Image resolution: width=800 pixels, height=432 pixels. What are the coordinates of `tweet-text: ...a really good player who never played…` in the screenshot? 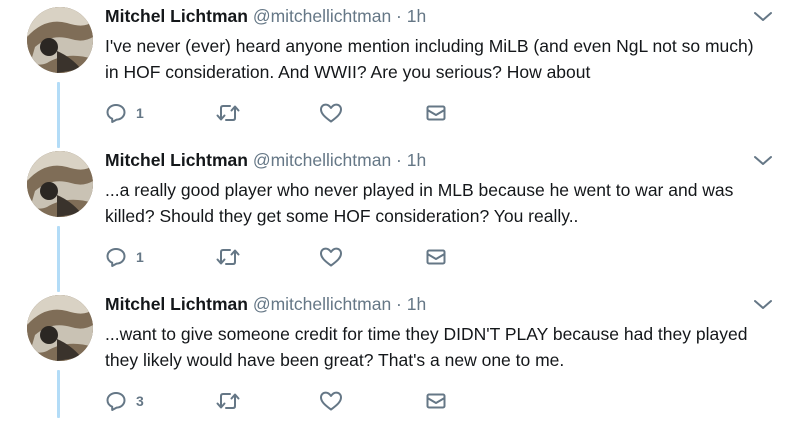 It's located at (419, 203).